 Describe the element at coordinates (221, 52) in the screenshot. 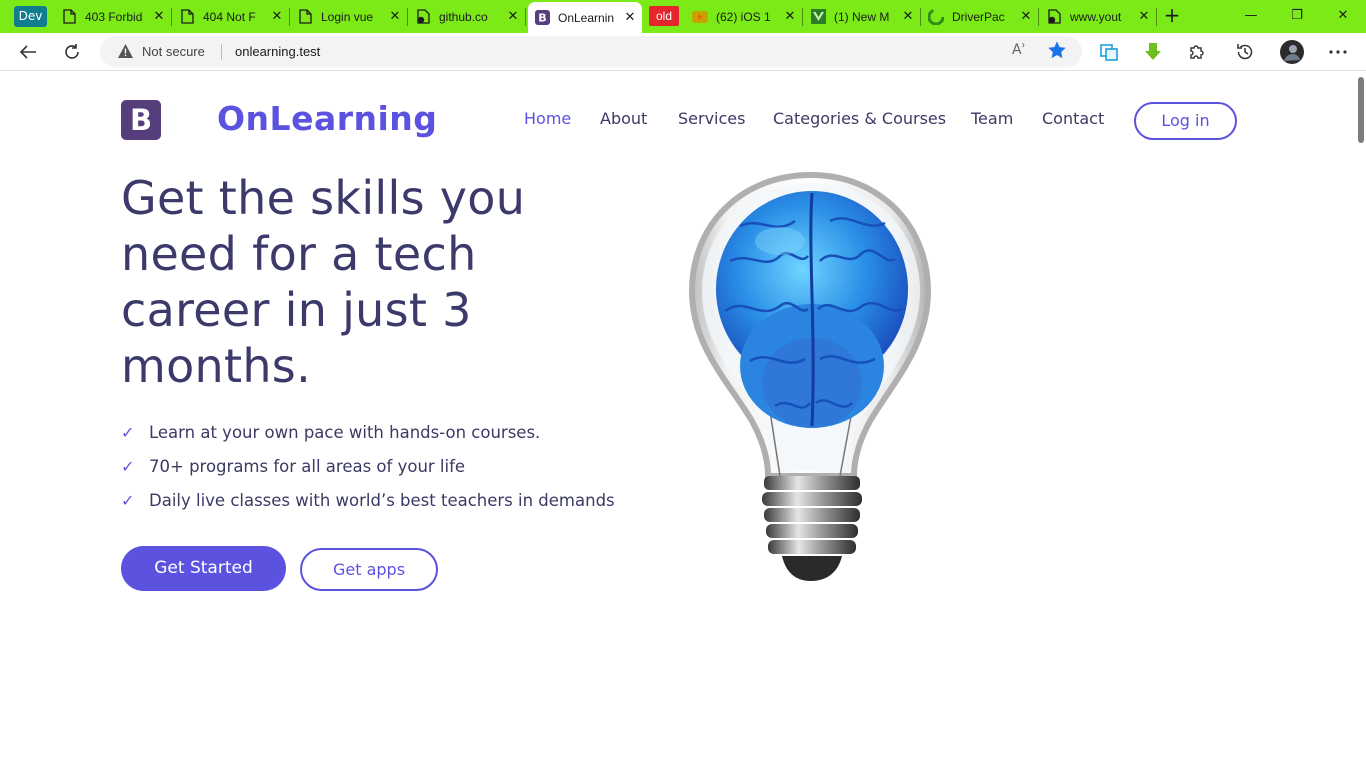

I see `address-divider` at that location.